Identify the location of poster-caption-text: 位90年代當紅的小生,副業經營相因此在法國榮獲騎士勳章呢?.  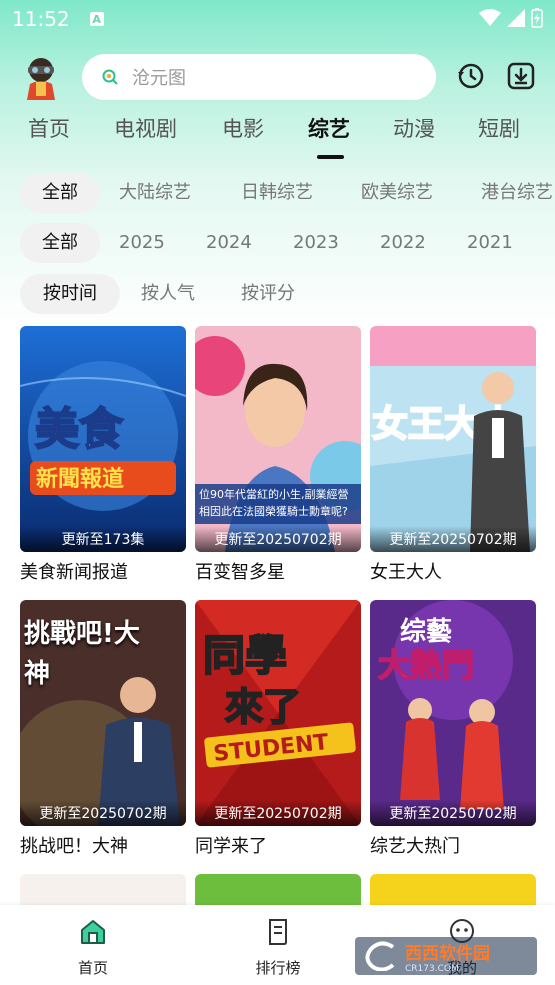
(274, 503).